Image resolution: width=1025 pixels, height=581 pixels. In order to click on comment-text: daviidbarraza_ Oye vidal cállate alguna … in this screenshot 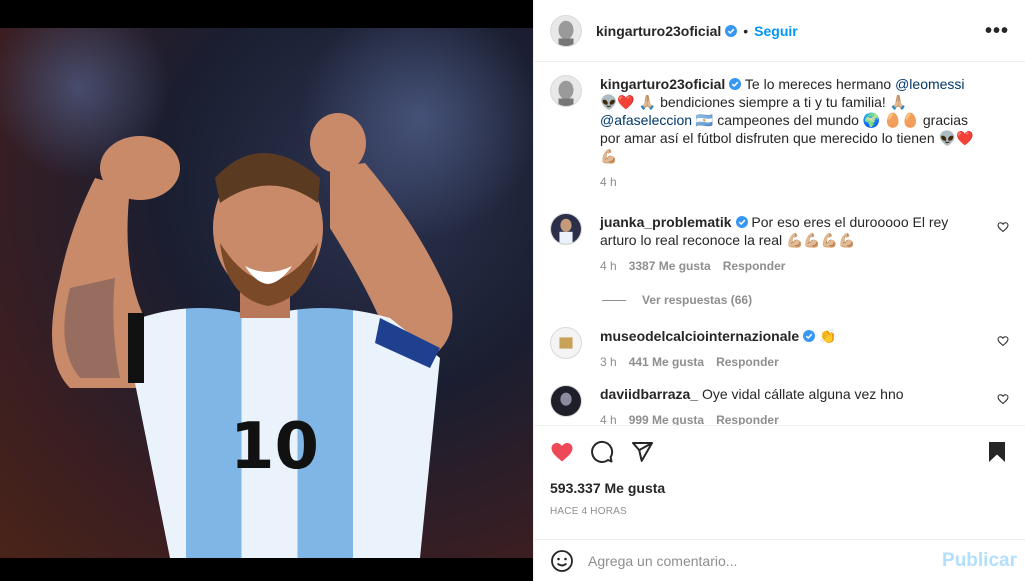, I will do `click(804, 405)`.